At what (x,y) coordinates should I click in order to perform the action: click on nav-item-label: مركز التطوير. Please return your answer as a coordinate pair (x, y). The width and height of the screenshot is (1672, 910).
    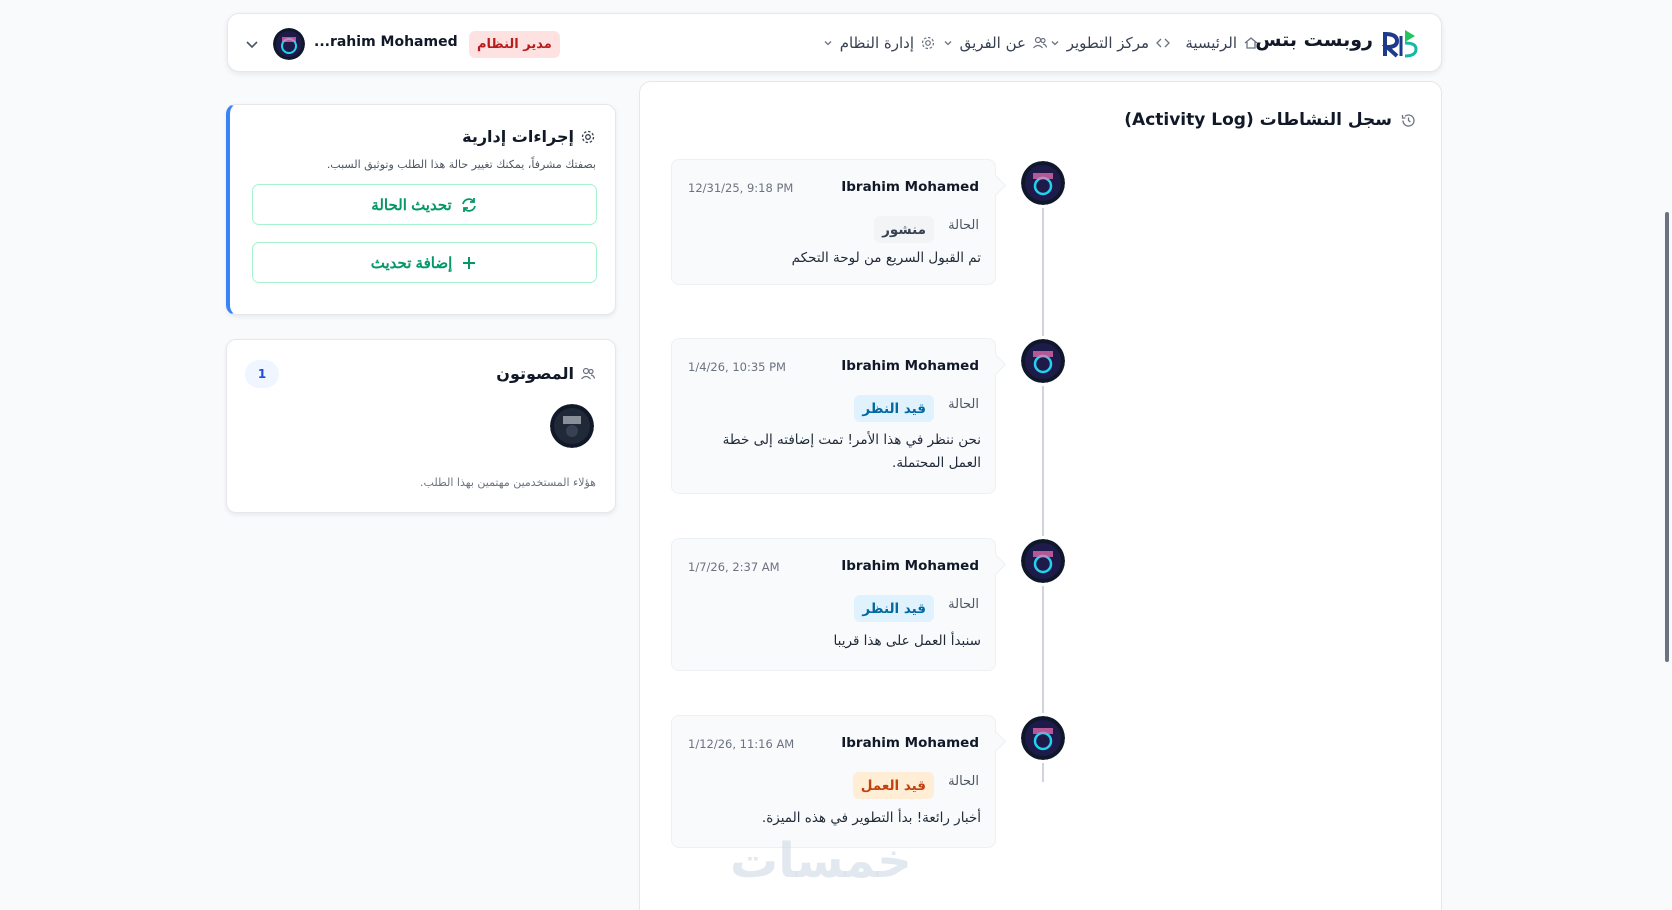
    Looking at the image, I should click on (1107, 43).